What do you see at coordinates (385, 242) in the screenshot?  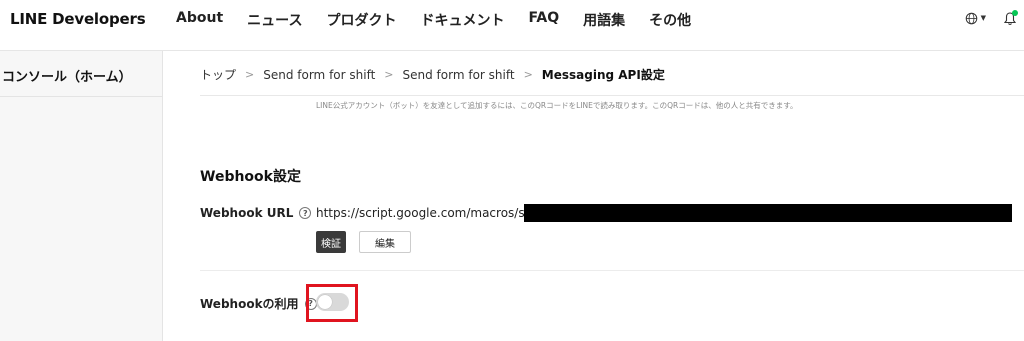 I see `edit-button: 編集` at bounding box center [385, 242].